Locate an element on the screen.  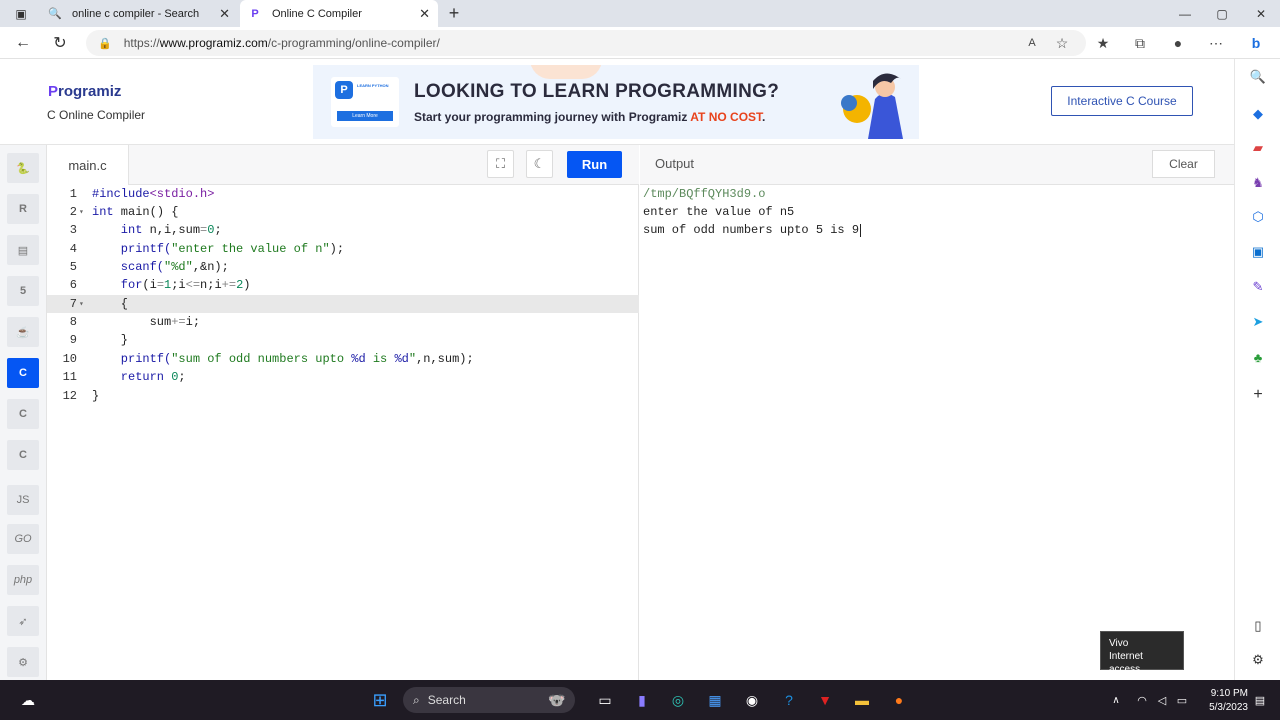
code-line: 3 int n,i,sum=0; is located at coordinates (145, 230).